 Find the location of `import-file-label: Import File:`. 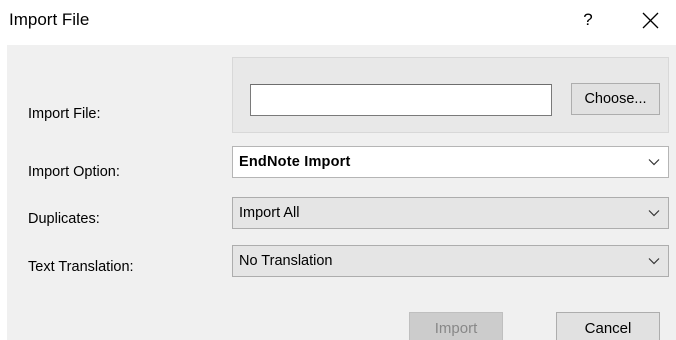

import-file-label: Import File: is located at coordinates (64, 114).